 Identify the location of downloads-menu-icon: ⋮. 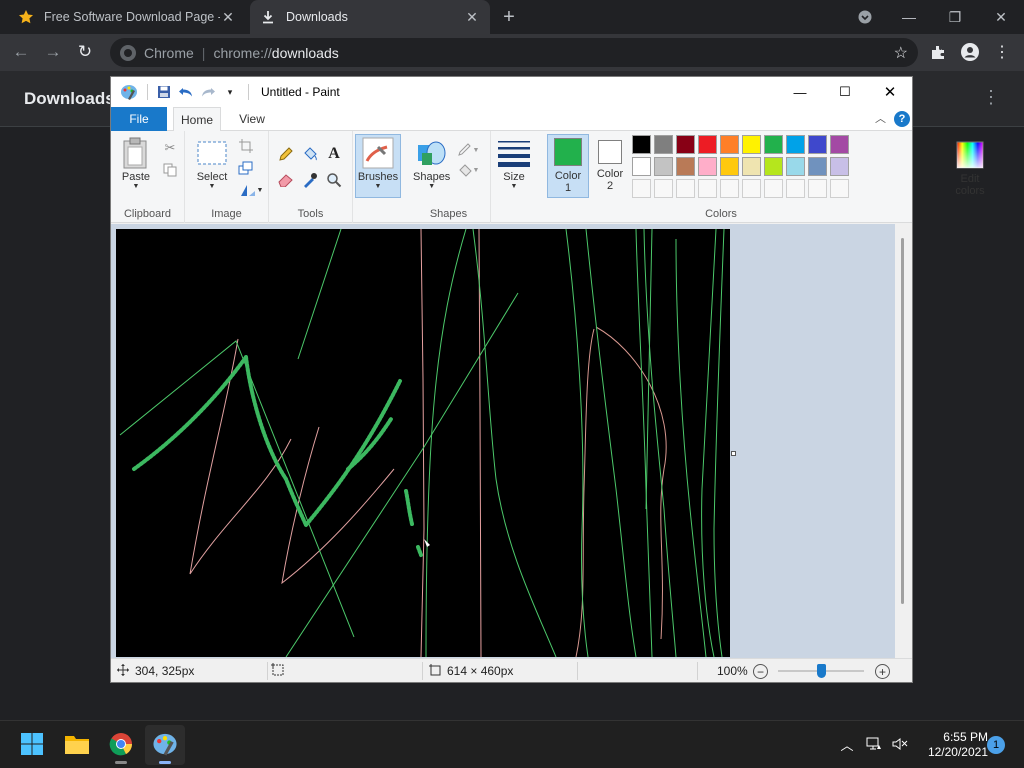
(991, 97).